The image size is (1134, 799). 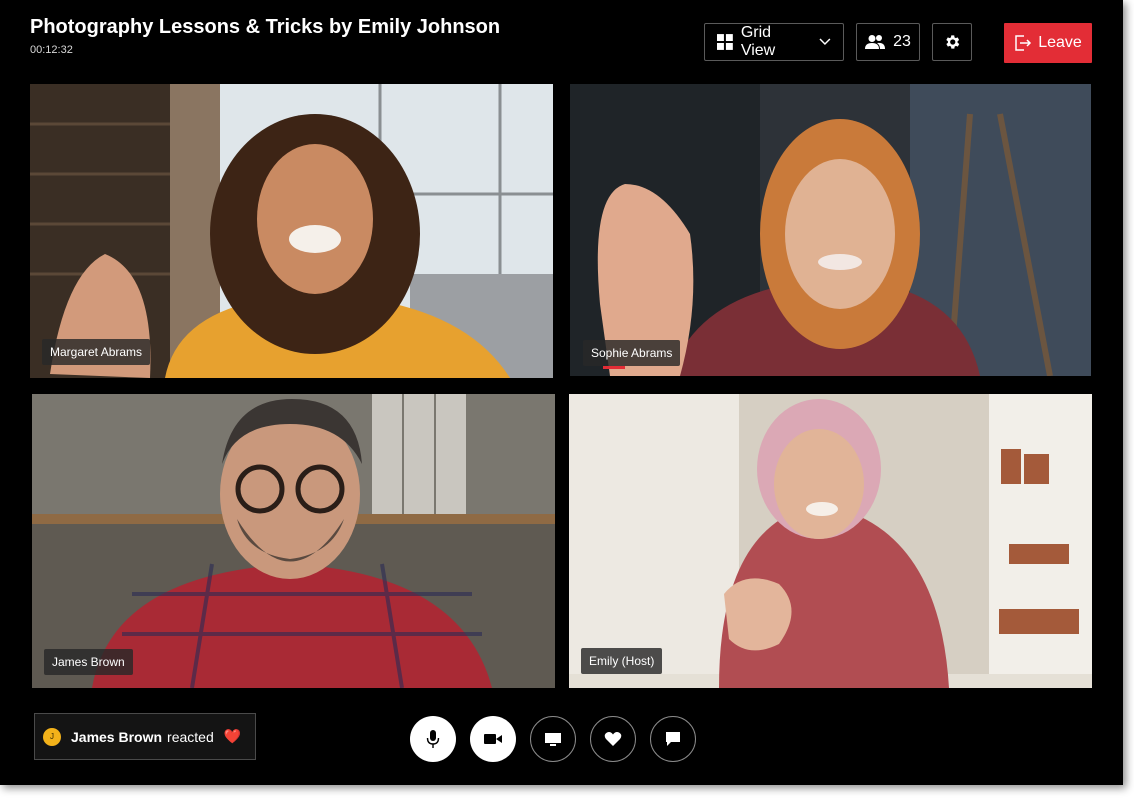 What do you see at coordinates (622, 661) in the screenshot?
I see `participant-name-tag: Emily (Host)` at bounding box center [622, 661].